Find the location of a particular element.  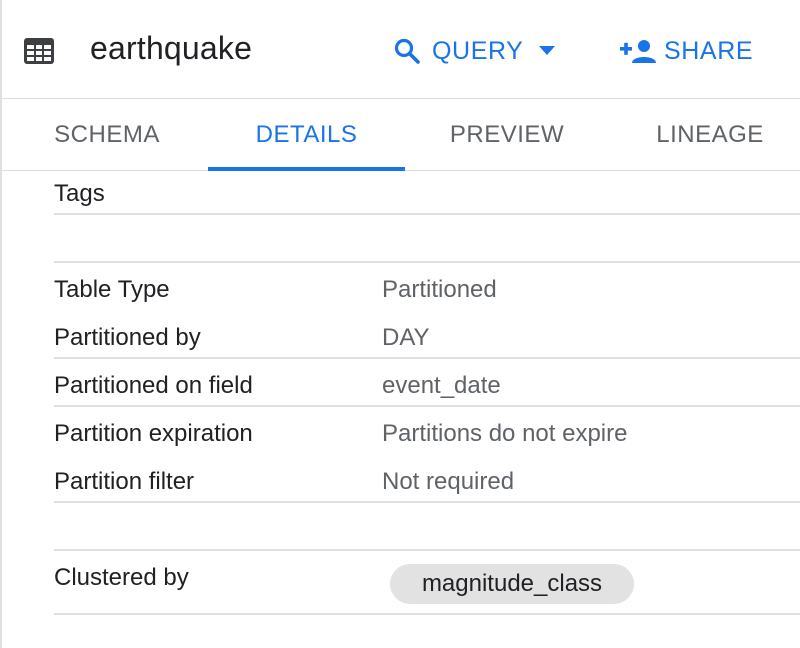

clustered-by-label: Clustered by is located at coordinates (121, 577).